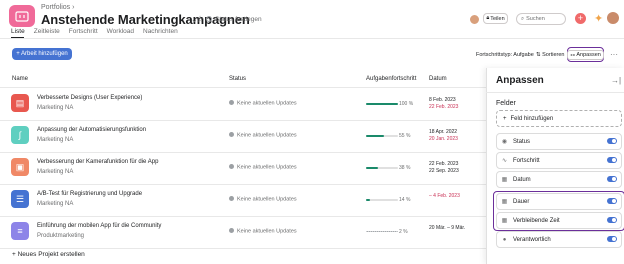 The height and width of the screenshot is (264, 624). Describe the element at coordinates (504, 142) in the screenshot. I see `status-icon: ◉` at that location.